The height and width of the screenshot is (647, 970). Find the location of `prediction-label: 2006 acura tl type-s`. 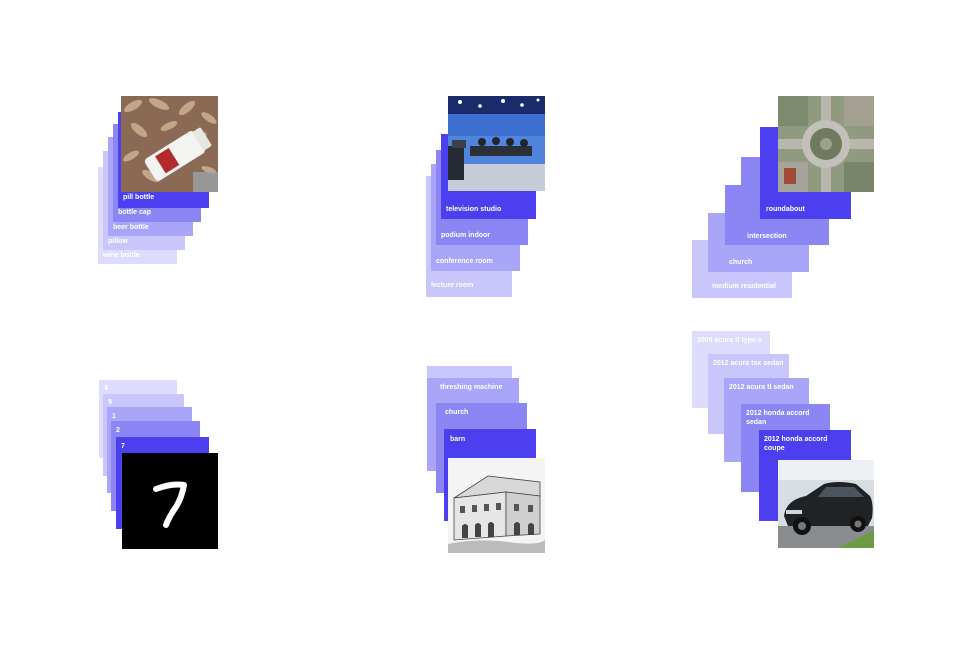

prediction-label: 2006 acura tl type-s is located at coordinates (729, 340).